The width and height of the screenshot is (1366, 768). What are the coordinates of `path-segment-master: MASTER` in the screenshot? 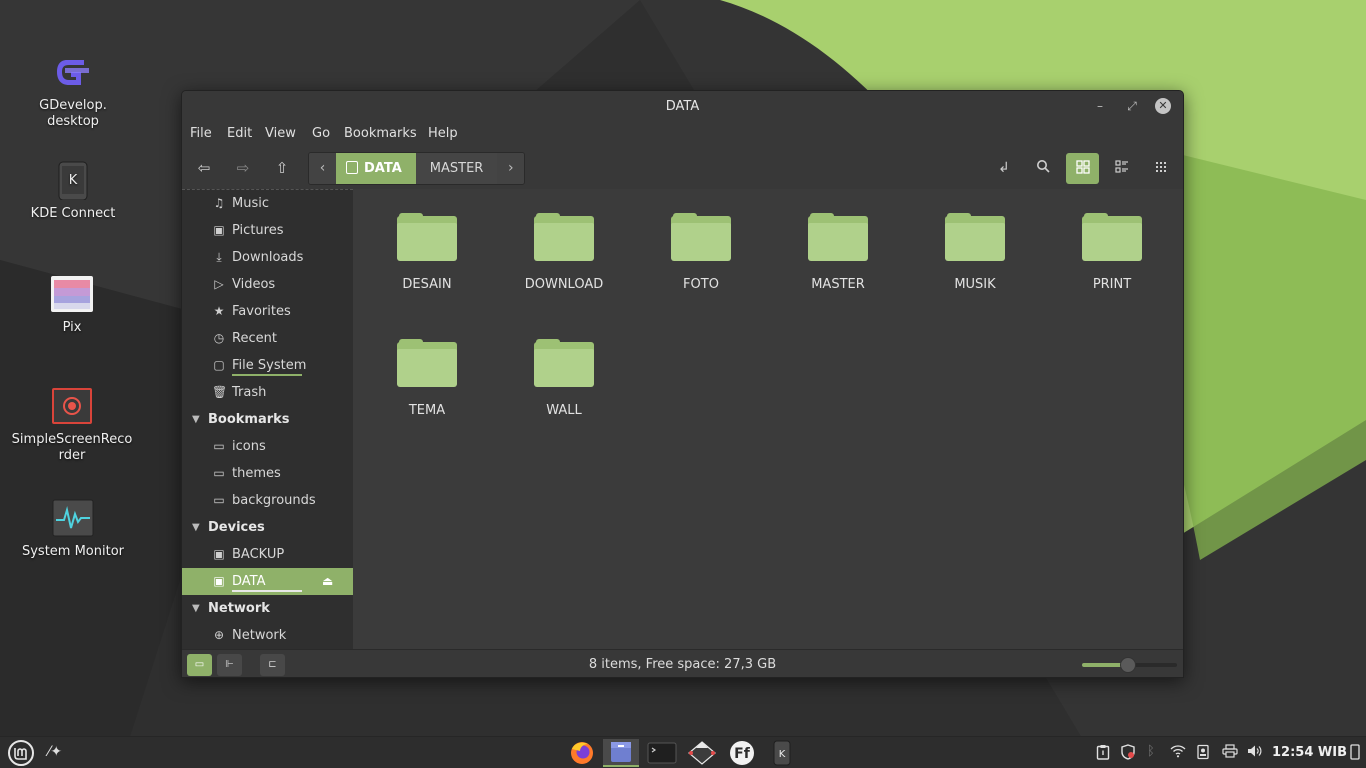 It's located at (457, 168).